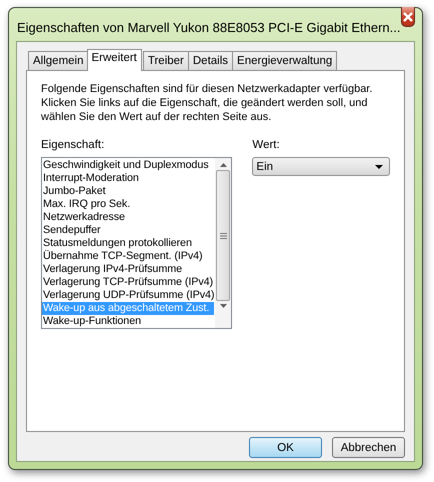 The width and height of the screenshot is (434, 482). Describe the element at coordinates (128, 165) in the screenshot. I see `list-item: Geschwindigkeit und Duplexmodus` at that location.